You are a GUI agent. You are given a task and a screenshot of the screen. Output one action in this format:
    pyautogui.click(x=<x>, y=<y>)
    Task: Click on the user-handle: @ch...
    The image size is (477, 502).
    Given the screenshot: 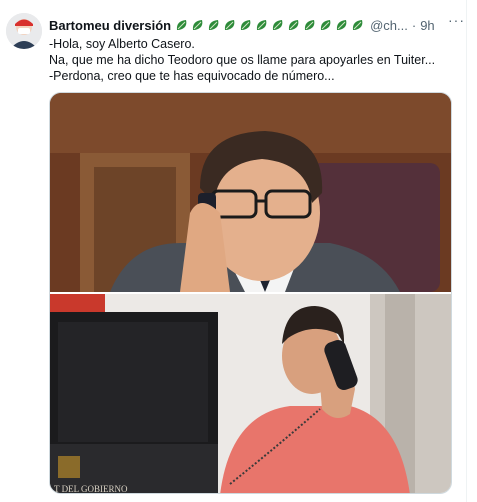 What is the action you would take?
    pyautogui.click(x=389, y=25)
    